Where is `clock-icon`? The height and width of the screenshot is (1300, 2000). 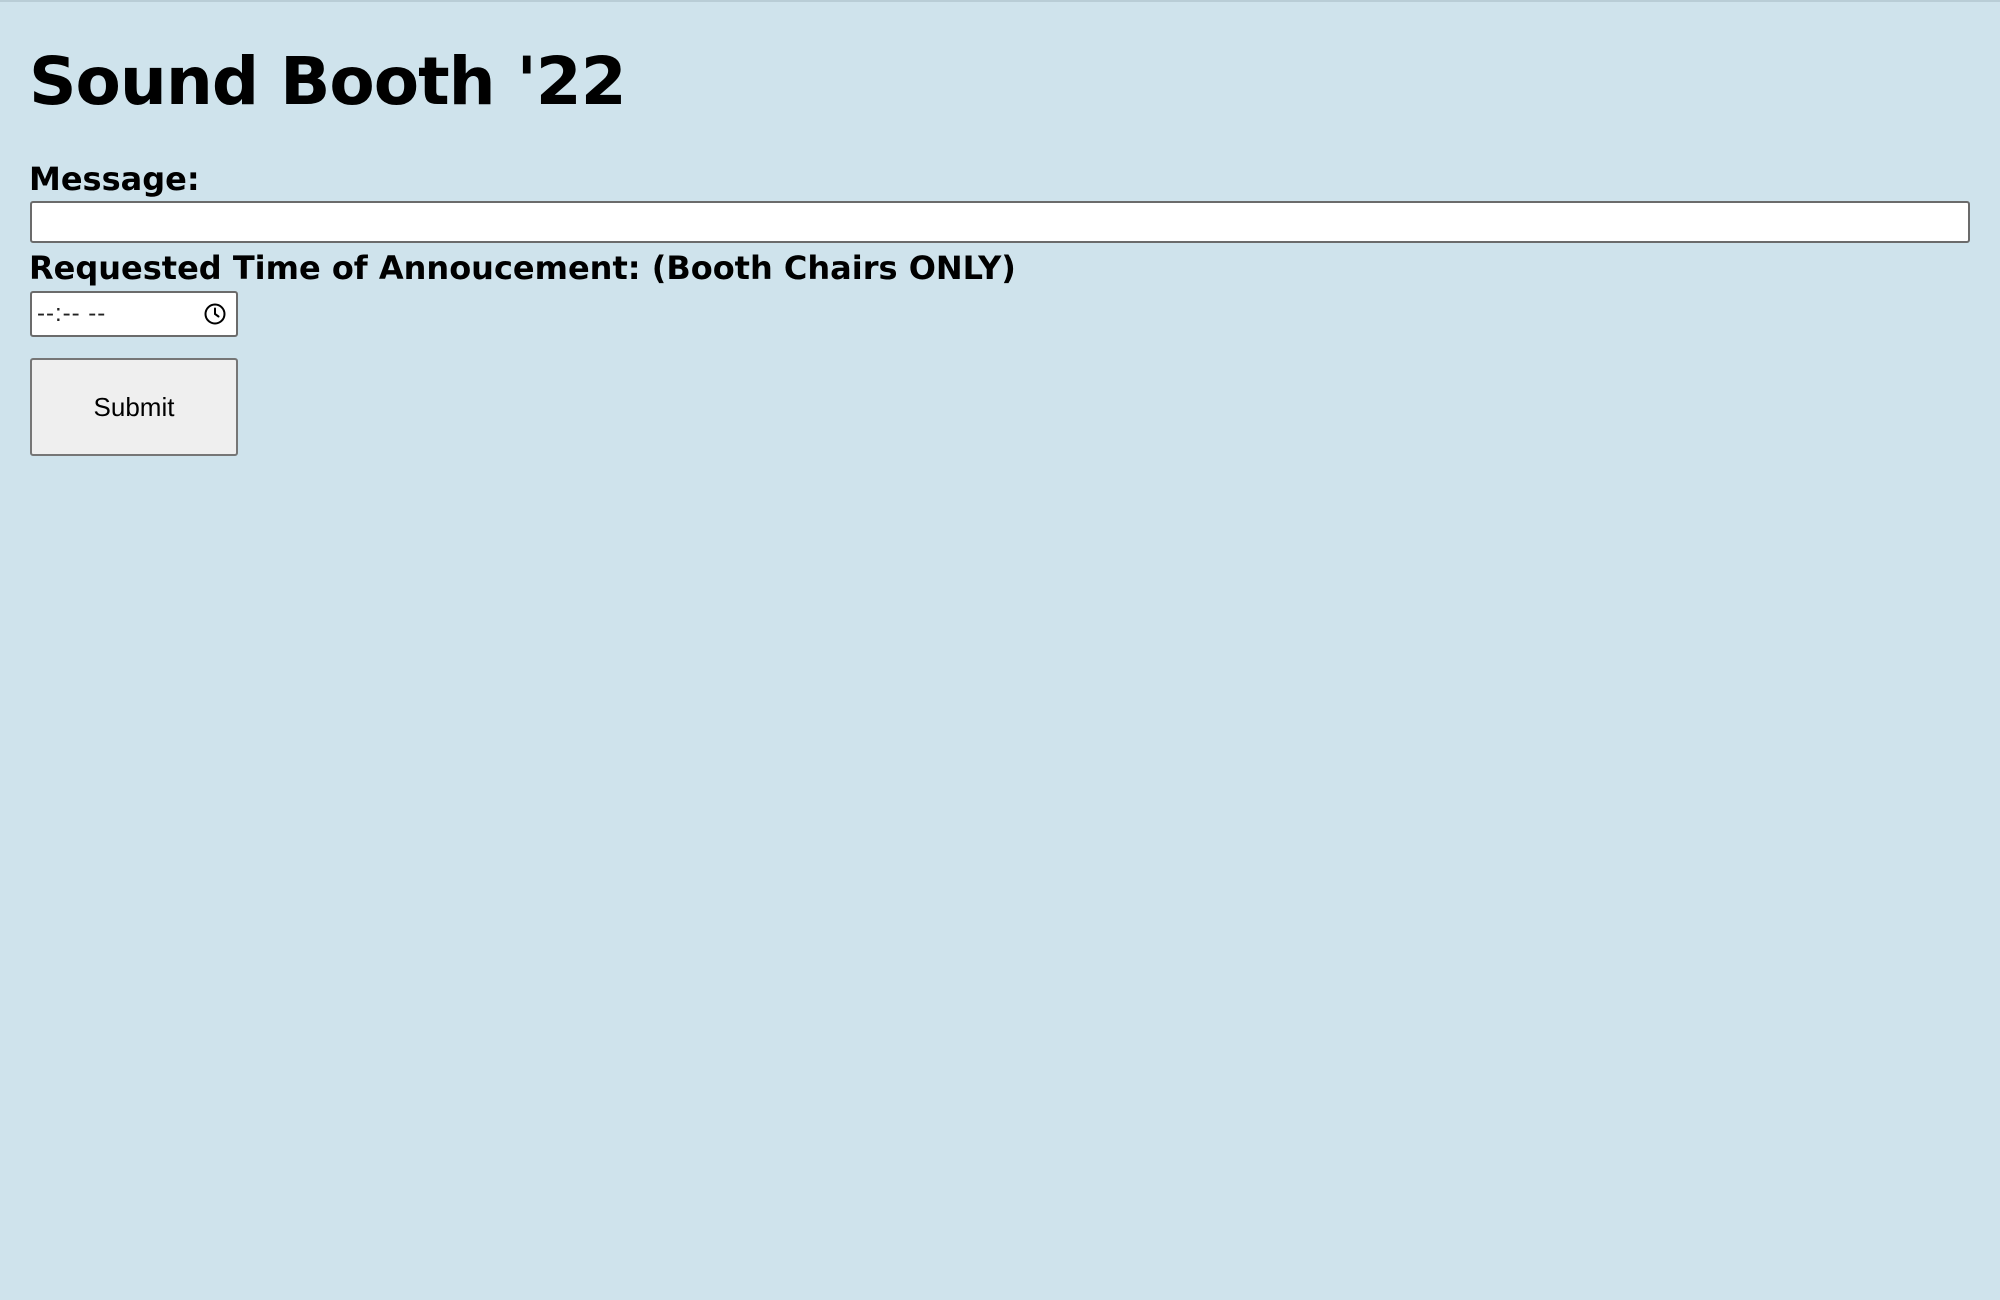
clock-icon is located at coordinates (215, 314).